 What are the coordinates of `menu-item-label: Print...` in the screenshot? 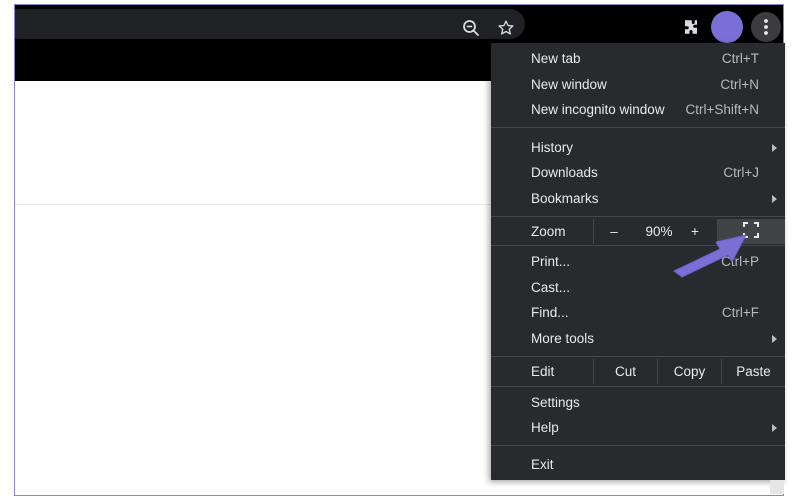 It's located at (551, 261).